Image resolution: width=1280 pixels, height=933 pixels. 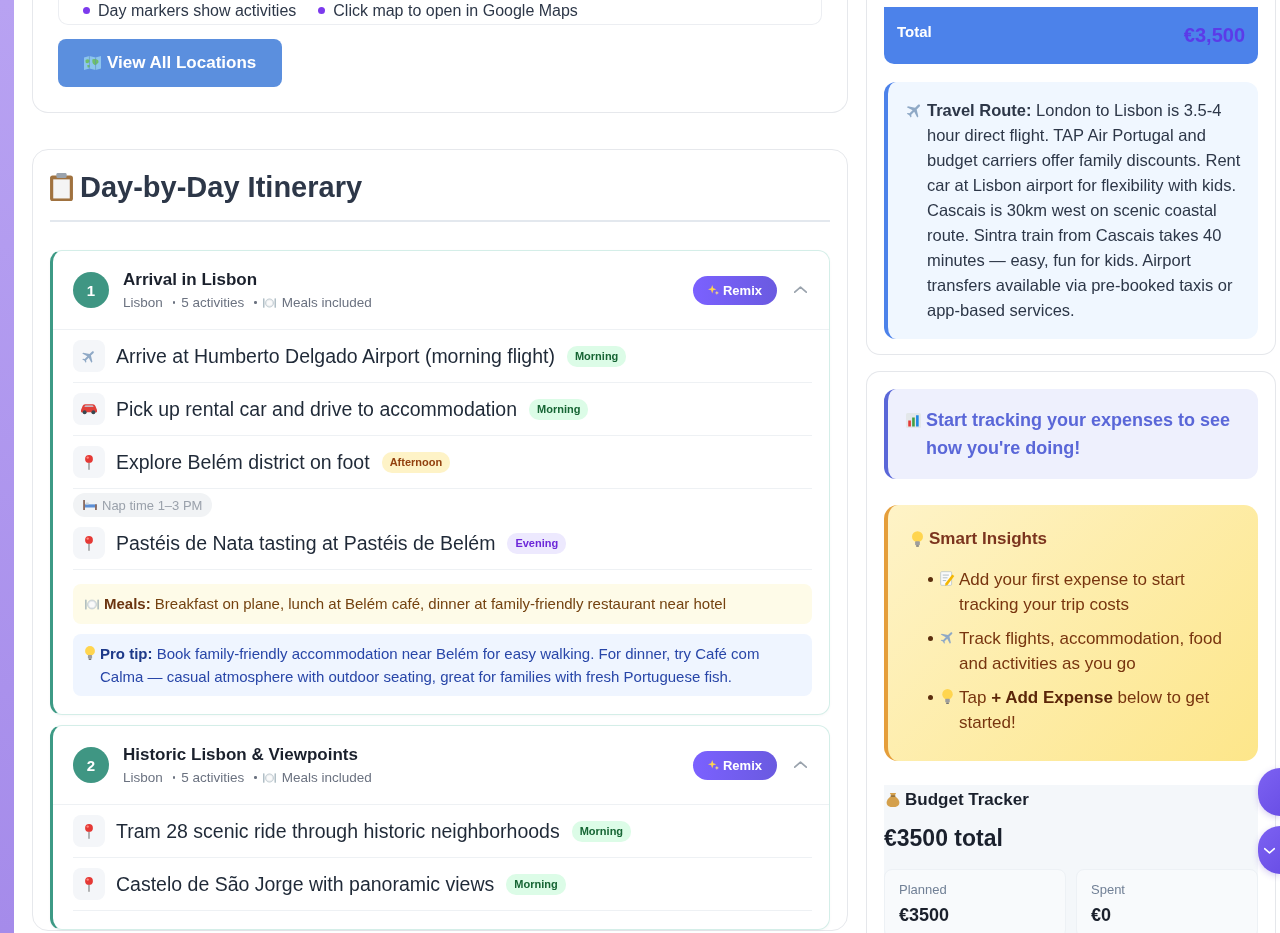 What do you see at coordinates (415, 604) in the screenshot?
I see `meals-text: Meals: Breakfast on plane, lunch at Belém café, dinner at family-friendly restaurant near hotel` at bounding box center [415, 604].